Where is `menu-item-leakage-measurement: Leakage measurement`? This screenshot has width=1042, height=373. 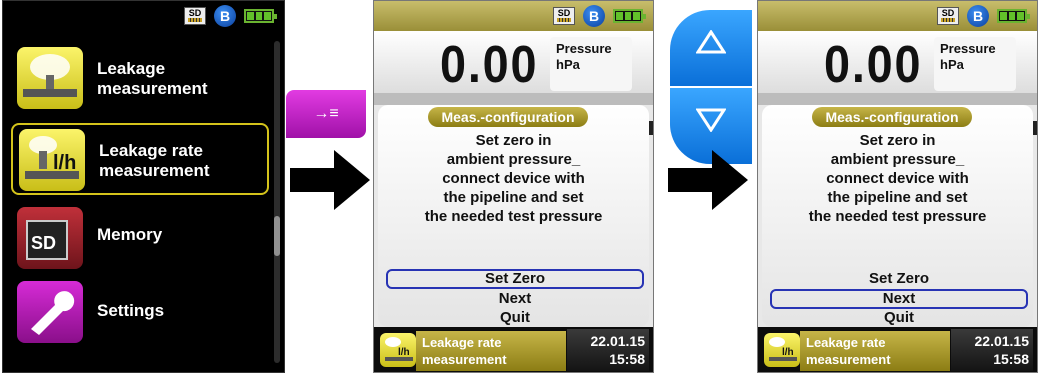 menu-item-leakage-measurement: Leakage measurement is located at coordinates (140, 79).